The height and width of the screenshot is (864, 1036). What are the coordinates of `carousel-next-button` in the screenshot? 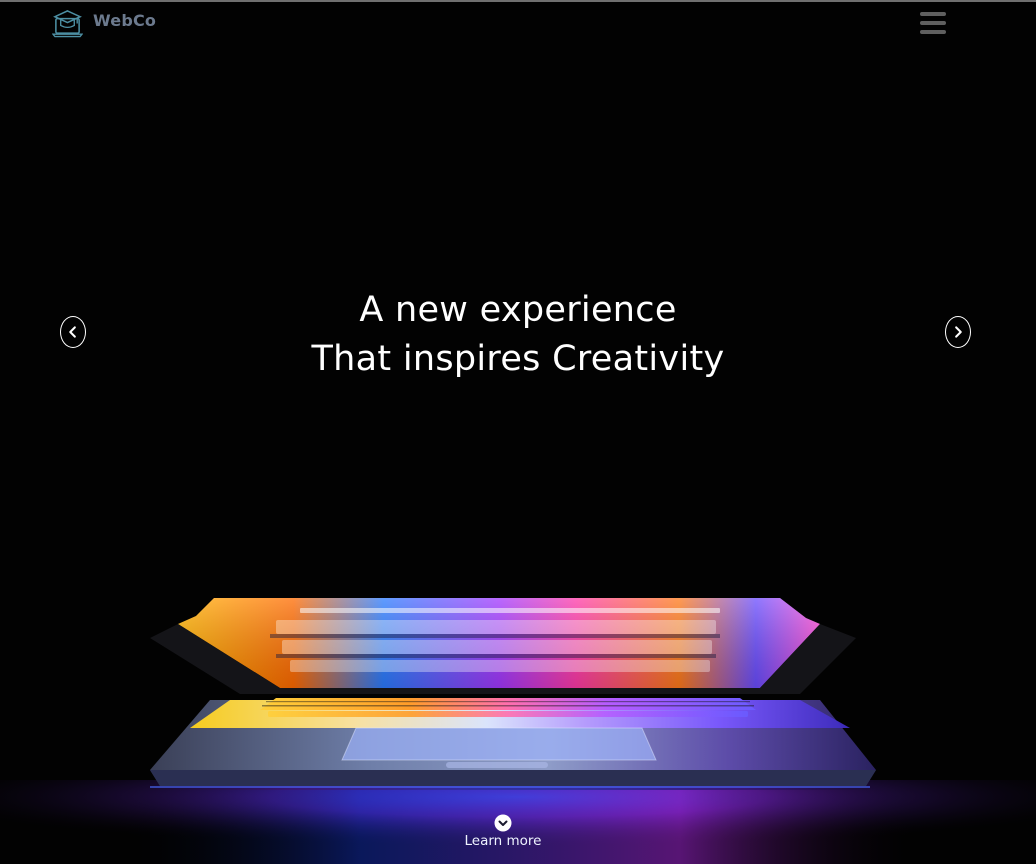 It's located at (958, 332).